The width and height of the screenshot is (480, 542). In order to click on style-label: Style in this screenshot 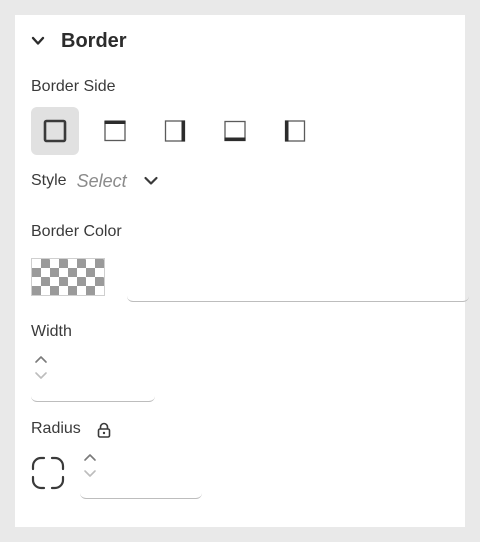, I will do `click(49, 180)`.